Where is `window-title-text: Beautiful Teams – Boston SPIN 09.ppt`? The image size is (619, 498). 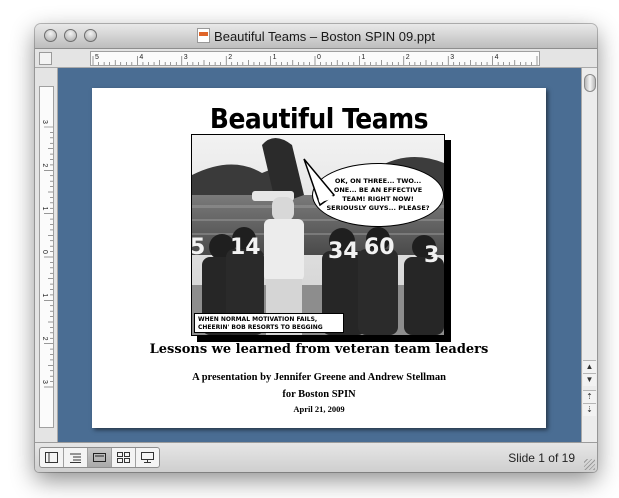
window-title-text: Beautiful Teams – Boston SPIN 09.ppt is located at coordinates (324, 36).